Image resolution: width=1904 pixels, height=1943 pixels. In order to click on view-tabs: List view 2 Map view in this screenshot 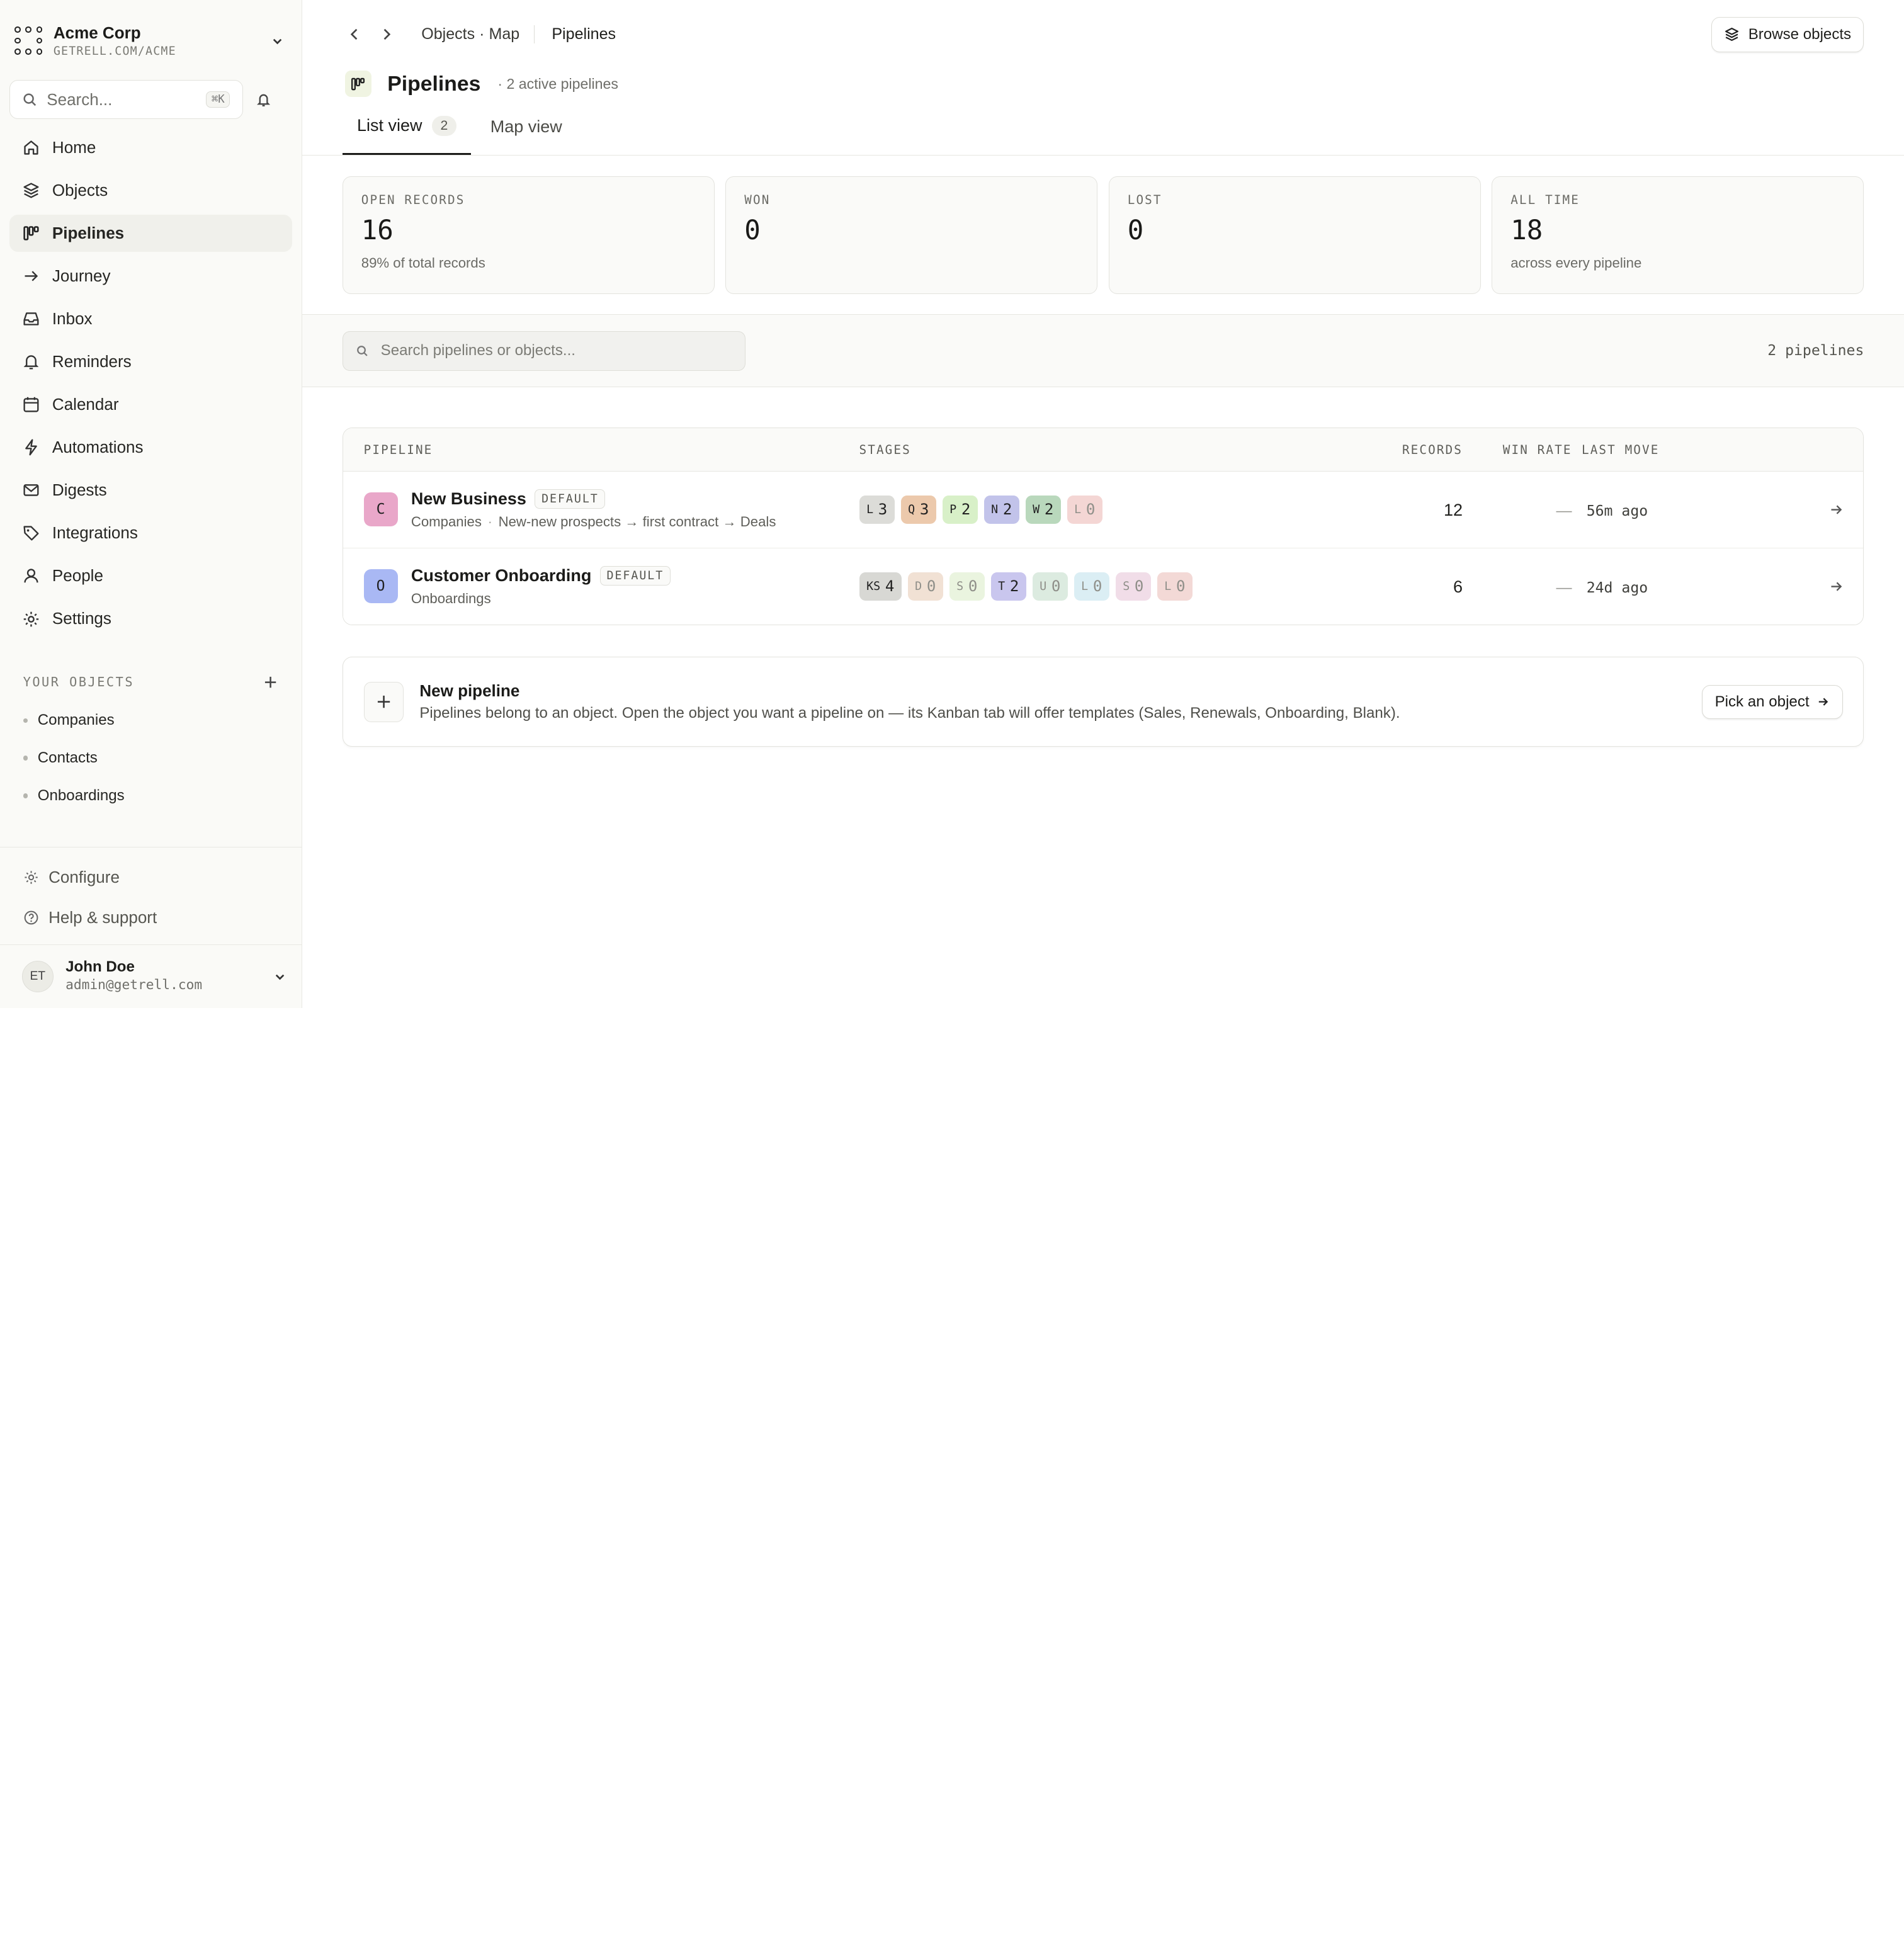, I will do `click(1103, 127)`.